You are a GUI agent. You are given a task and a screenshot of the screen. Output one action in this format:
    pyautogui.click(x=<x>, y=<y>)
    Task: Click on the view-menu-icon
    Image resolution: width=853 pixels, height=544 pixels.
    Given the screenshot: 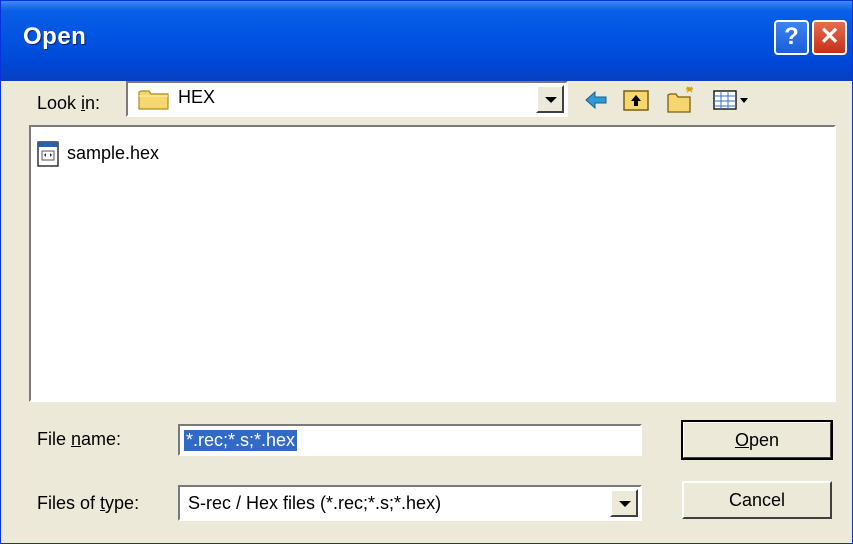 What is the action you would take?
    pyautogui.click(x=732, y=100)
    